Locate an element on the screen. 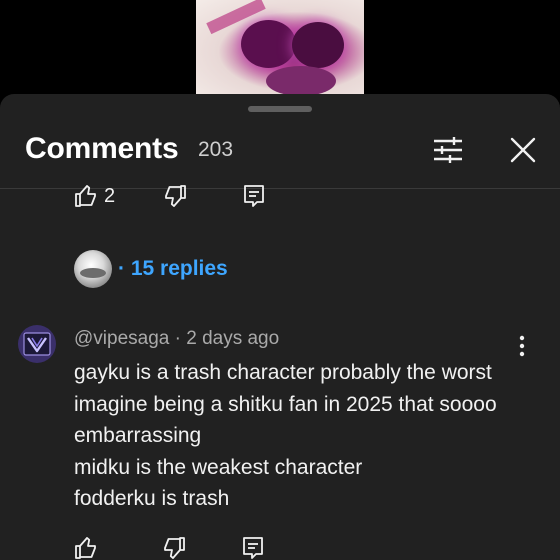 The height and width of the screenshot is (560, 560). filter-button is located at coordinates (448, 150).